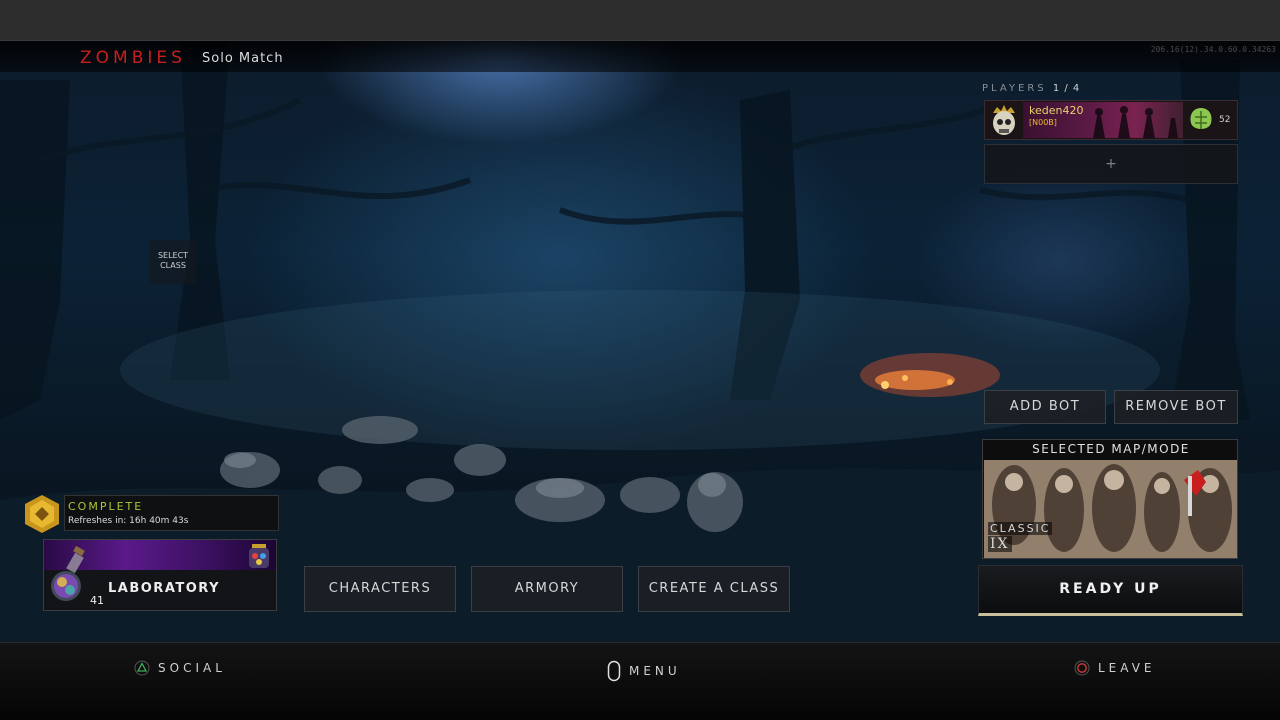 This screenshot has height=720, width=1280. I want to click on player-slot-1: keden420 [N00B] 52, so click(1111, 120).